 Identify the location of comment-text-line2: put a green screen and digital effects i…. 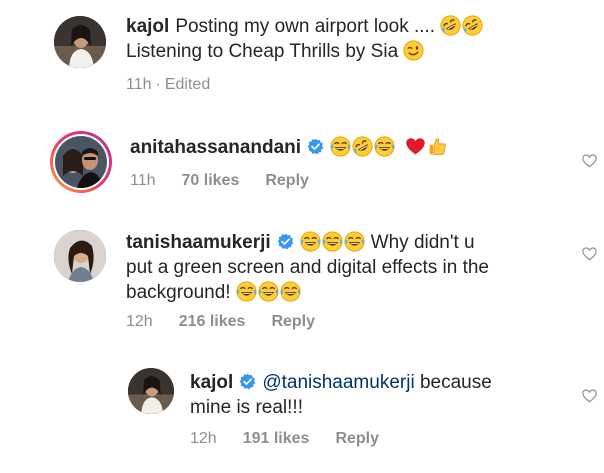
(308, 267).